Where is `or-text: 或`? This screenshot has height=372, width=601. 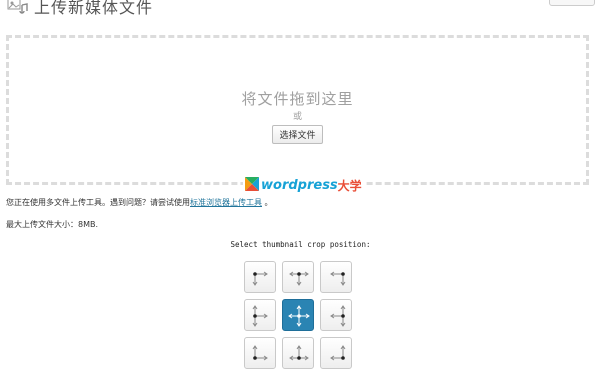 or-text: 或 is located at coordinates (297, 117).